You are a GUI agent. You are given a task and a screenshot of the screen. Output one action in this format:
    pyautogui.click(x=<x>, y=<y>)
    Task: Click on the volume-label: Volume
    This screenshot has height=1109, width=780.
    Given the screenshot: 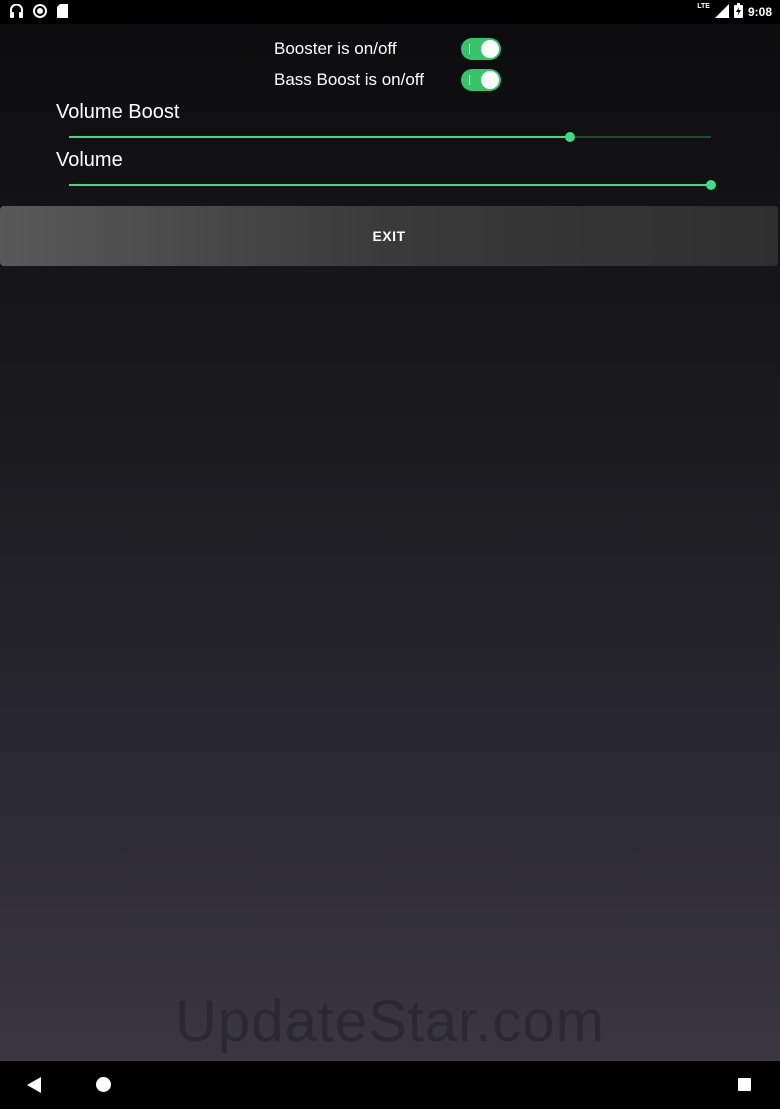 What is the action you would take?
    pyautogui.click(x=89, y=160)
    